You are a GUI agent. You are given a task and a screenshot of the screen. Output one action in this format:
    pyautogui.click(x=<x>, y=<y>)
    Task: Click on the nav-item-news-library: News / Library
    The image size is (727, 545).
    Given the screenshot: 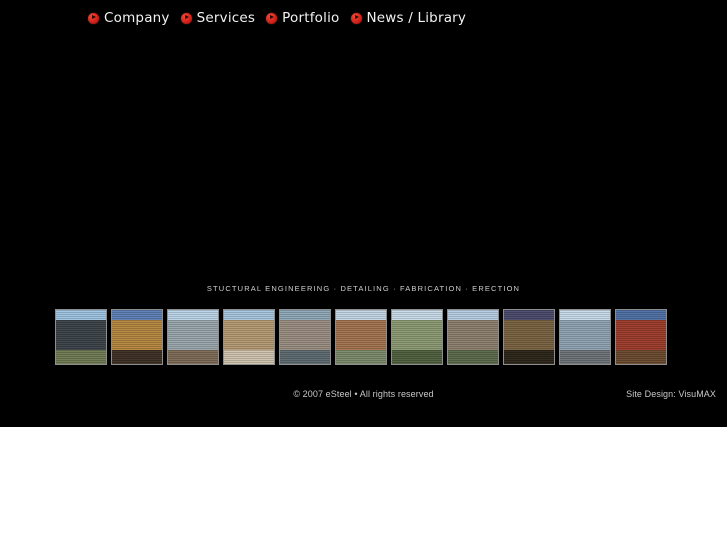 What is the action you would take?
    pyautogui.click(x=408, y=18)
    